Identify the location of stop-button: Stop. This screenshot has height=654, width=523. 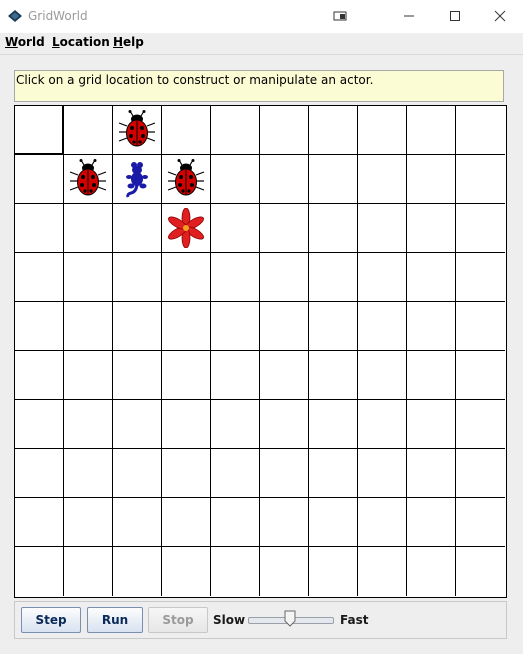
(178, 620).